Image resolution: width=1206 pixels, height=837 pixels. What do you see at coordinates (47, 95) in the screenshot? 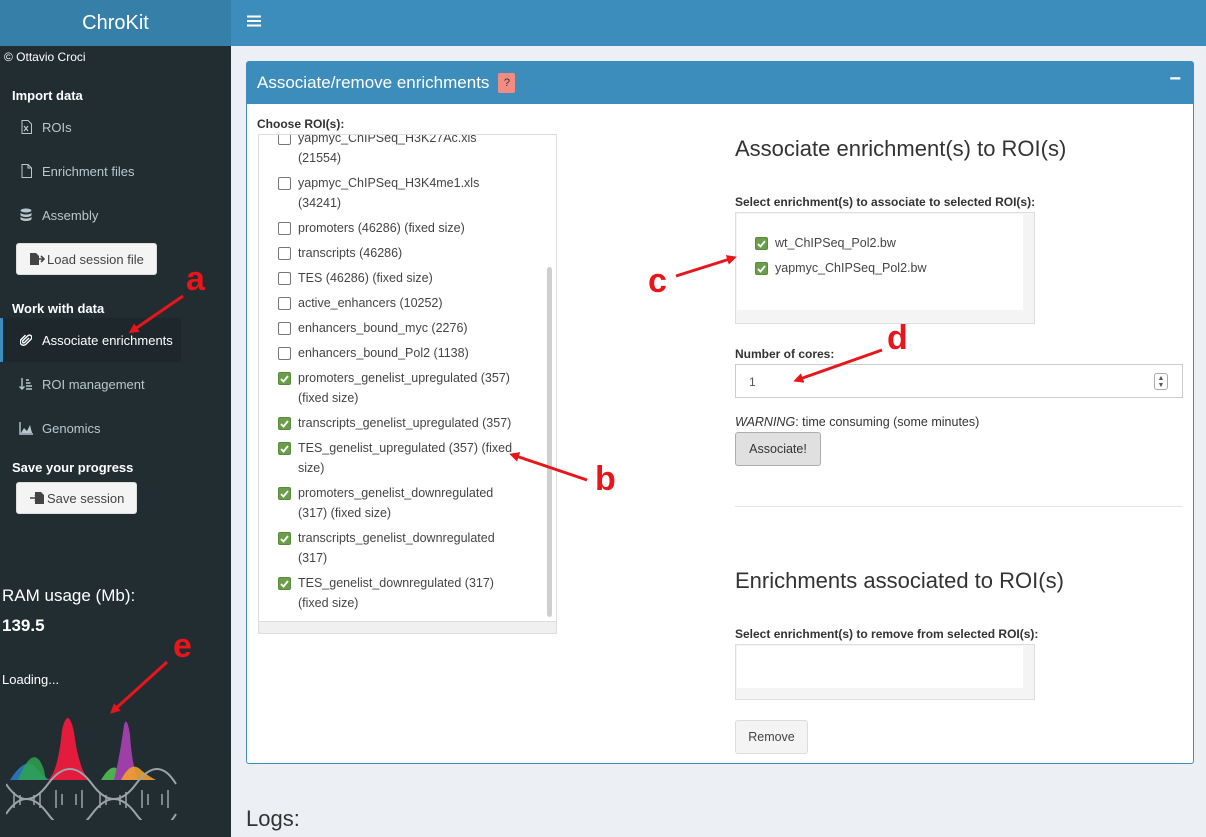
I see `import-data-header: Import data` at bounding box center [47, 95].